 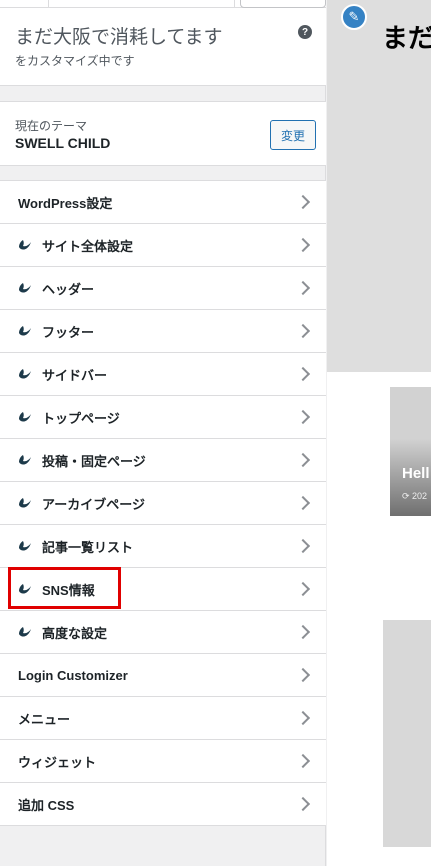 I want to click on theme-label: 現在のテーマ, so click(x=51, y=126).